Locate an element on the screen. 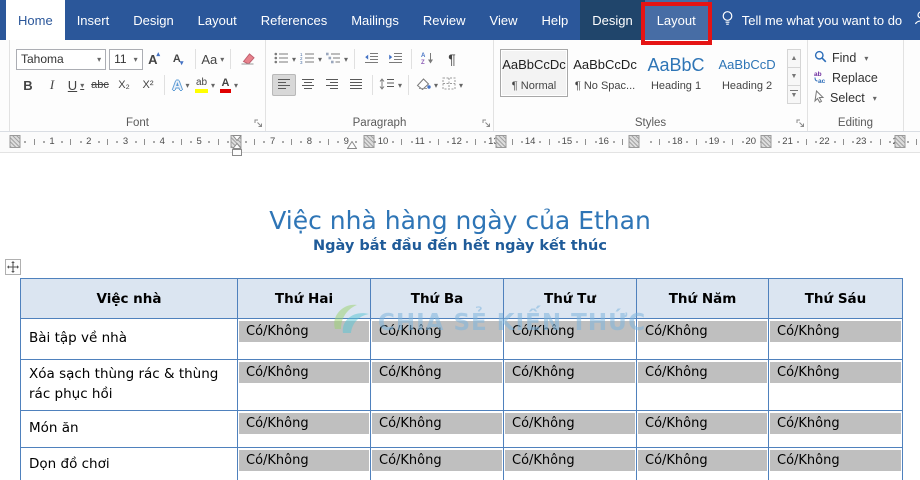  hanging-indent-box is located at coordinates (237, 152).